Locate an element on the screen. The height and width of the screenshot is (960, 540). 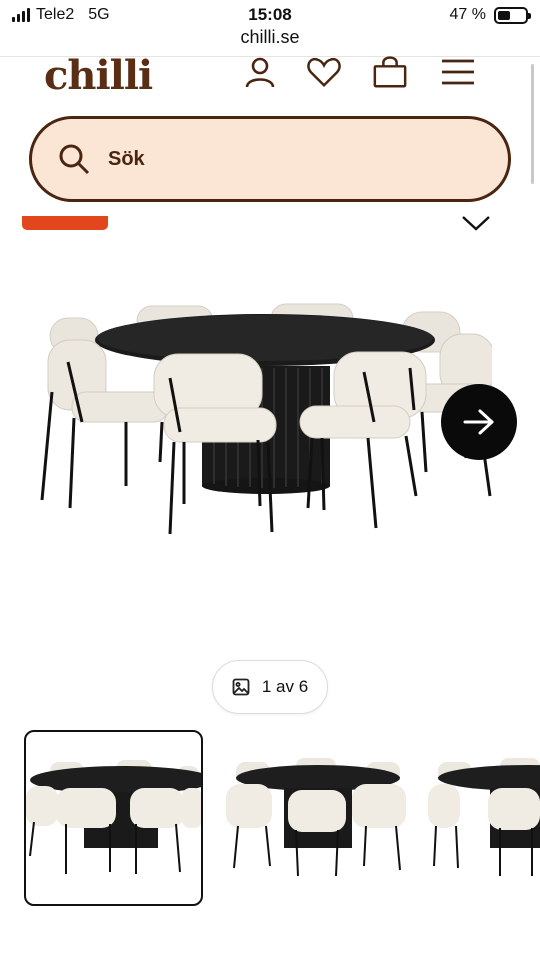
cart-button is located at coordinates (390, 72).